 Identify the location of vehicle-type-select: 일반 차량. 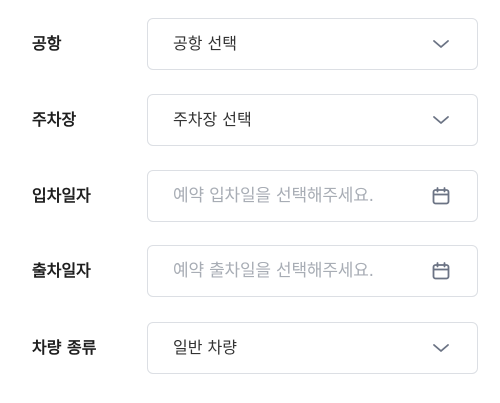
(312, 348).